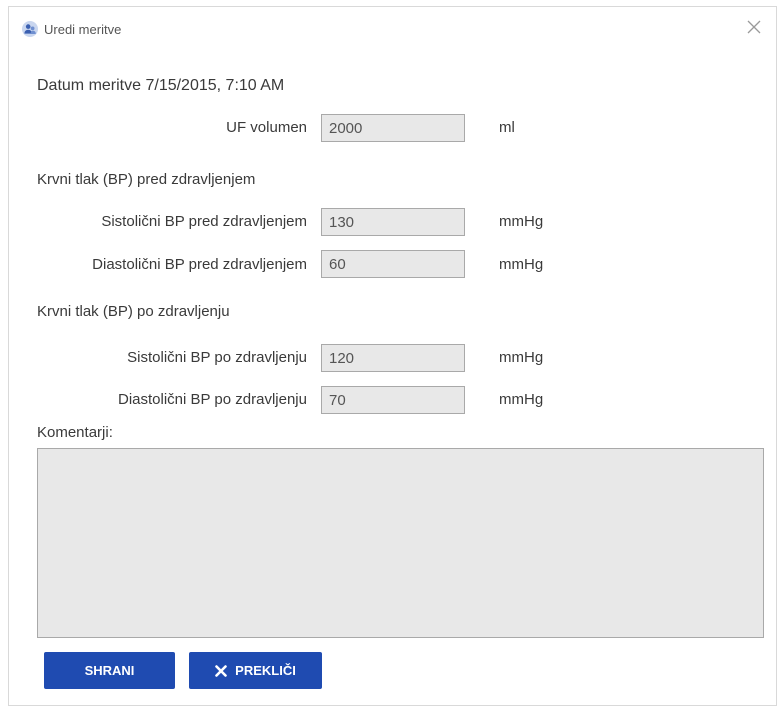  I want to click on pre-diastolic-input, so click(393, 264).